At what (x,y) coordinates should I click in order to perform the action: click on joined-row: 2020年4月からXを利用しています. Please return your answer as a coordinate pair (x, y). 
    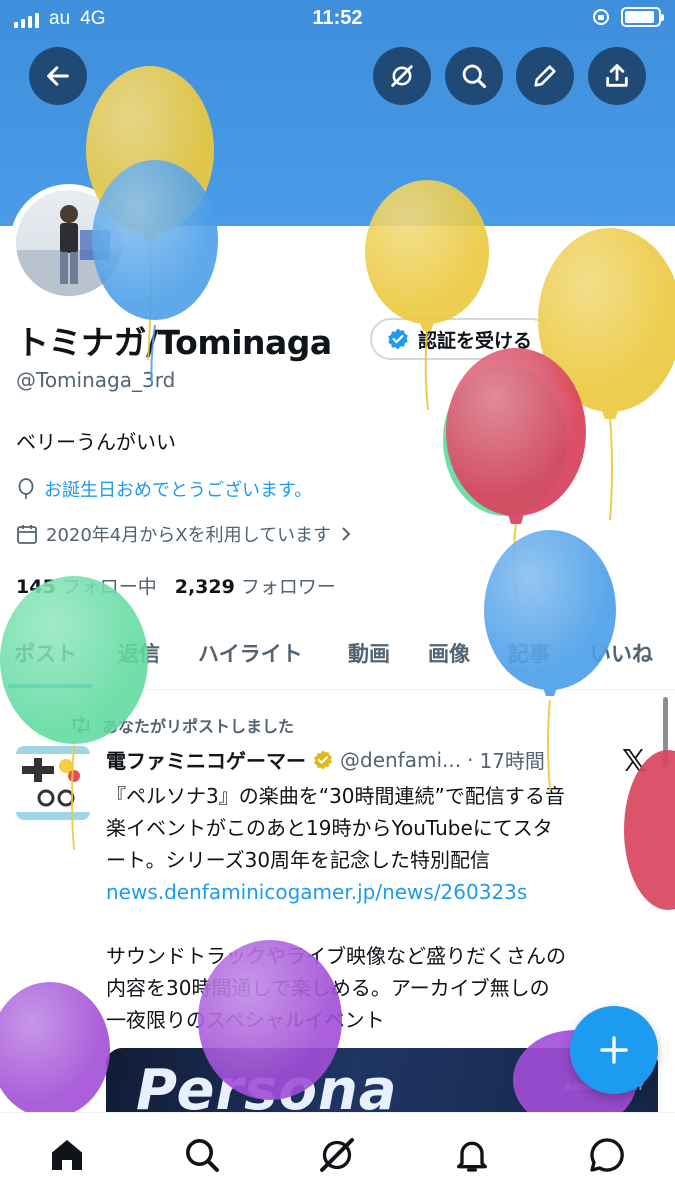
    Looking at the image, I should click on (184, 534).